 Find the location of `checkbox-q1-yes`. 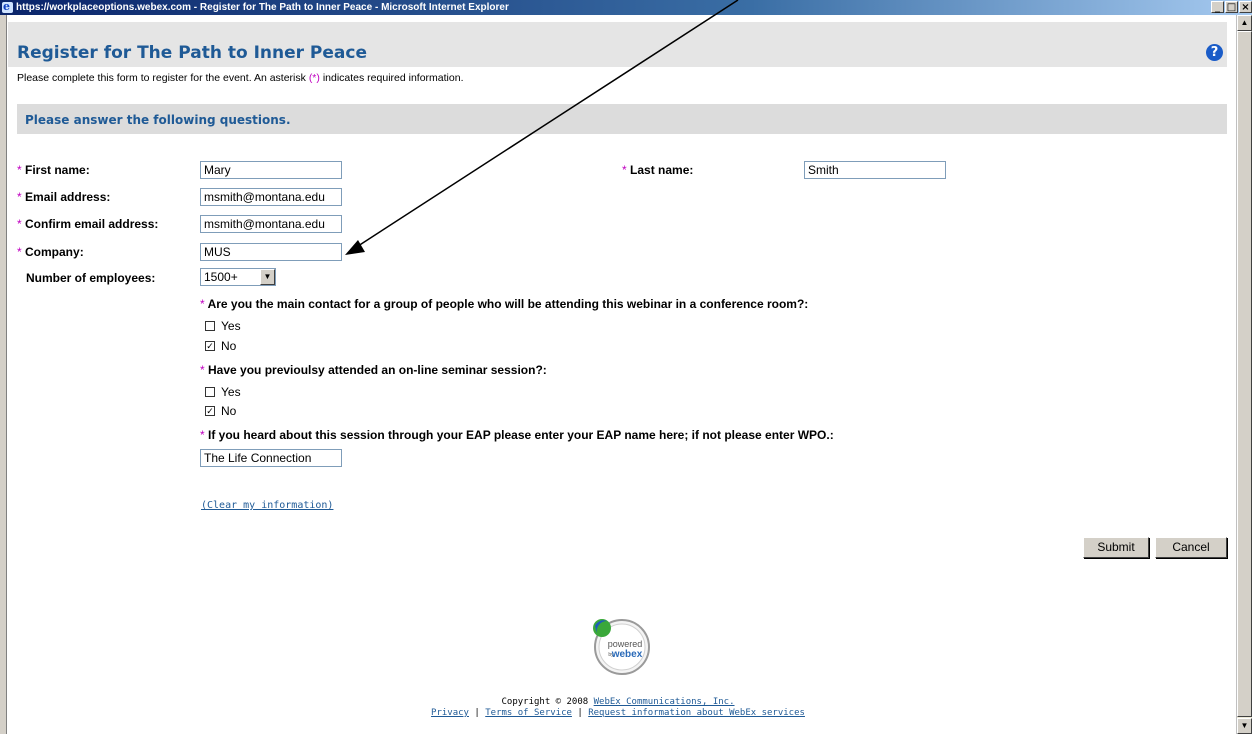

checkbox-q1-yes is located at coordinates (210, 325).